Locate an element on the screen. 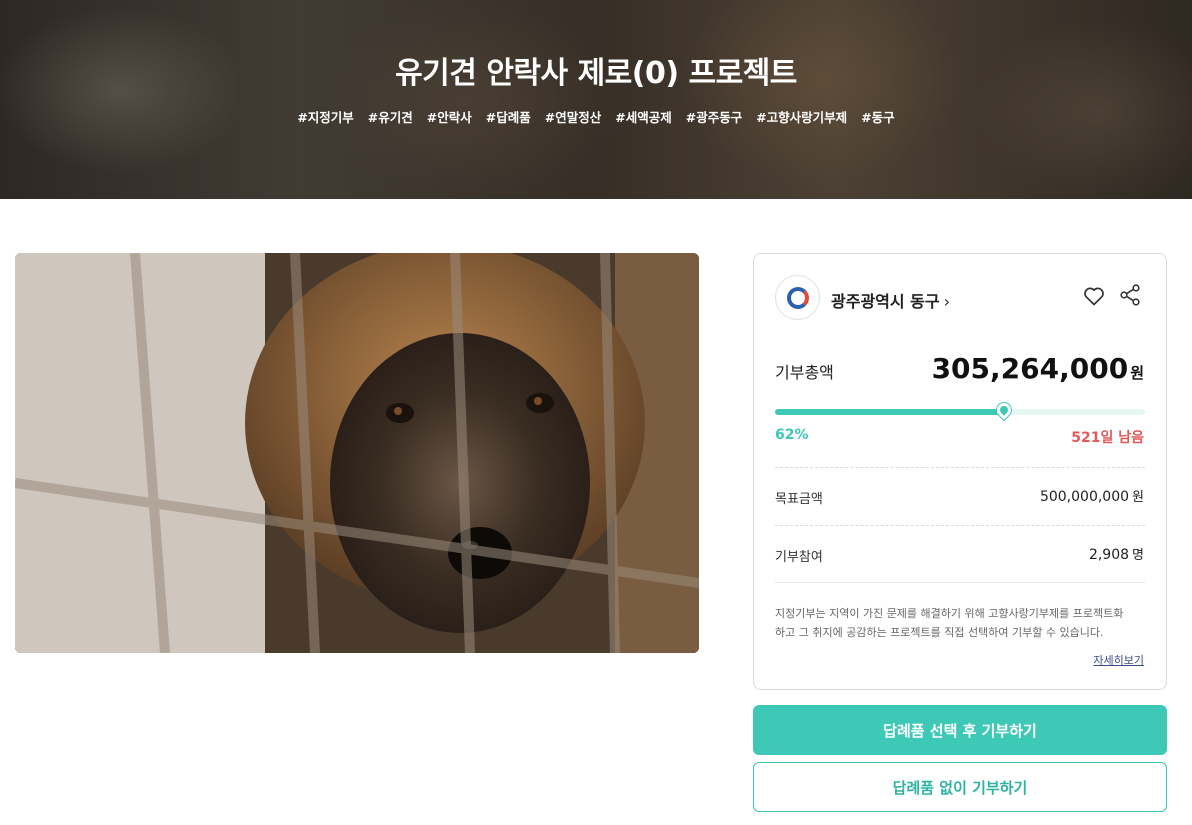 The image size is (1192, 825). participants-value: 2,908 is located at coordinates (1109, 555).